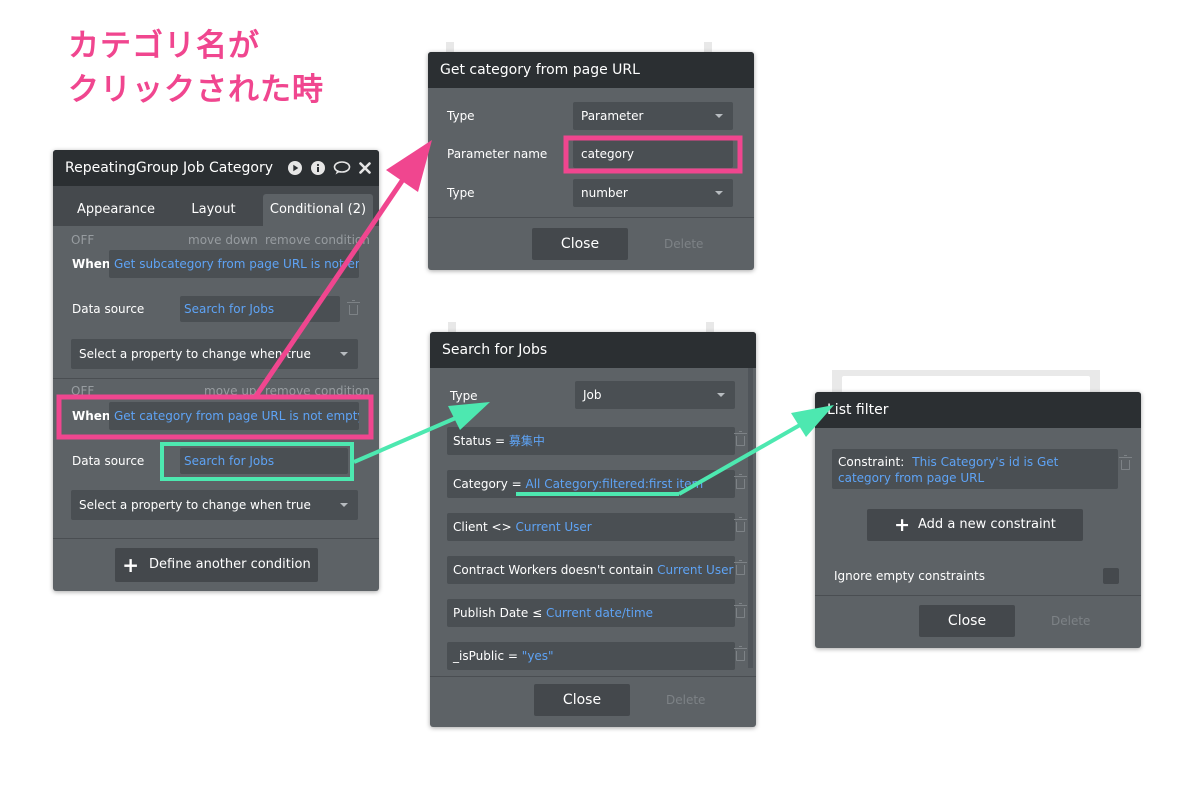 The image size is (1200, 803). I want to click on highlight-parameter-name, so click(653, 154).